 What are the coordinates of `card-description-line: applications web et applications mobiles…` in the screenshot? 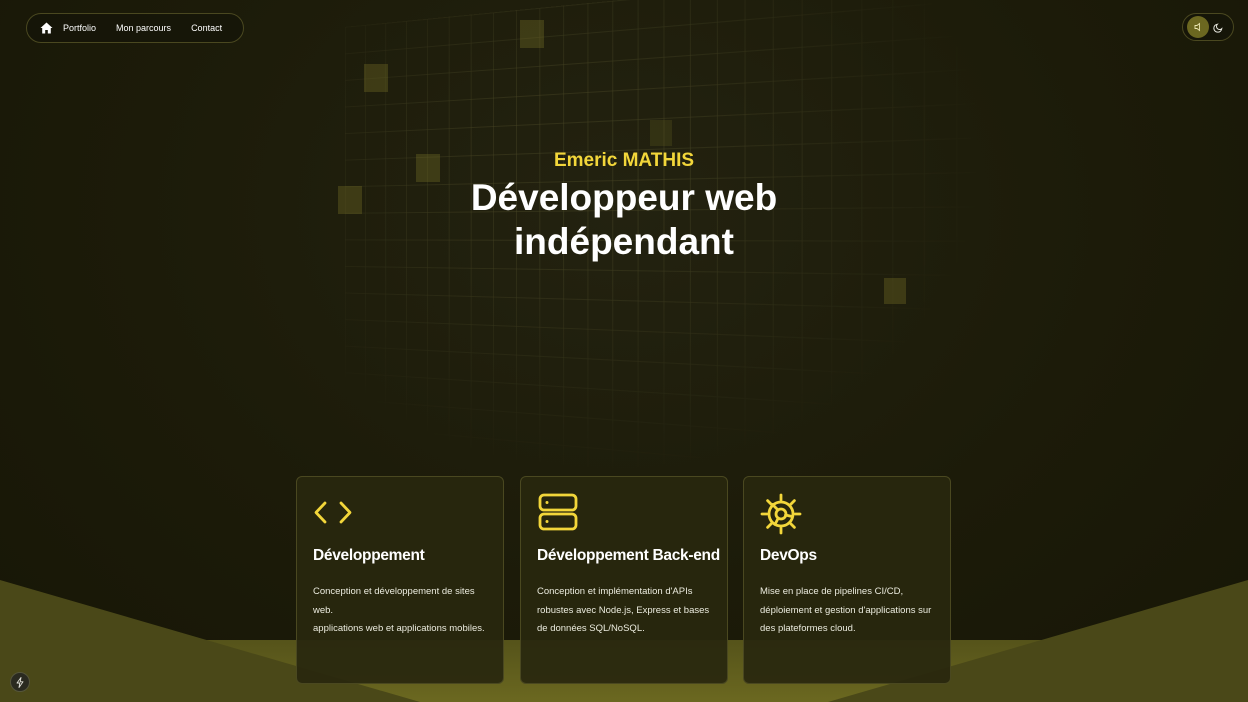 It's located at (399, 628).